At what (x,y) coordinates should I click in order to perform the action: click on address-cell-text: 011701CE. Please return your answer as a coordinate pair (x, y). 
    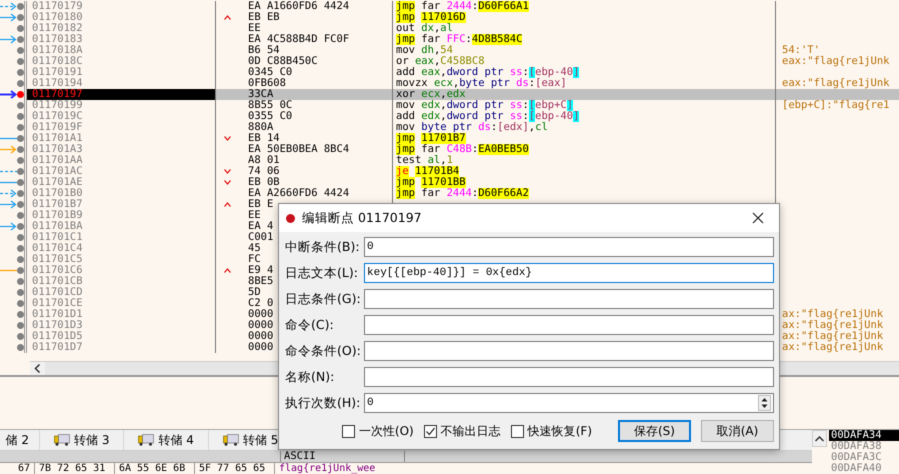
    Looking at the image, I should click on (57, 303).